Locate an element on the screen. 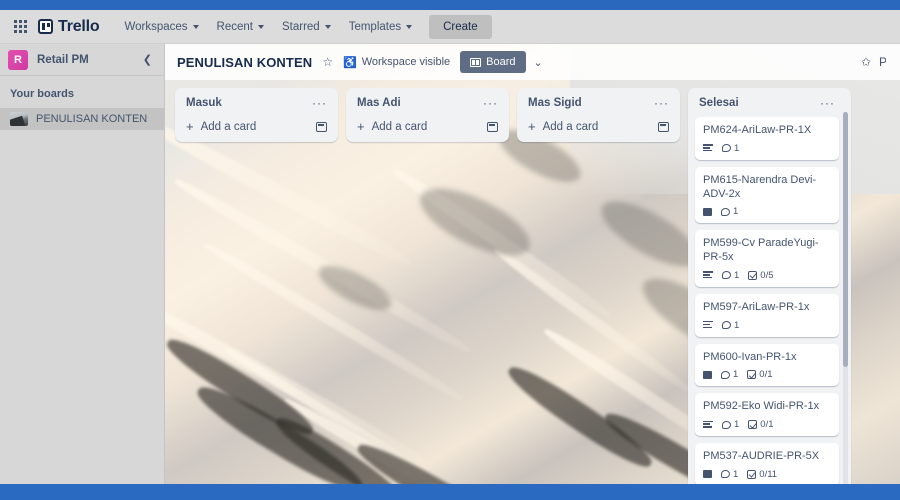  description-icon is located at coordinates (707, 374).